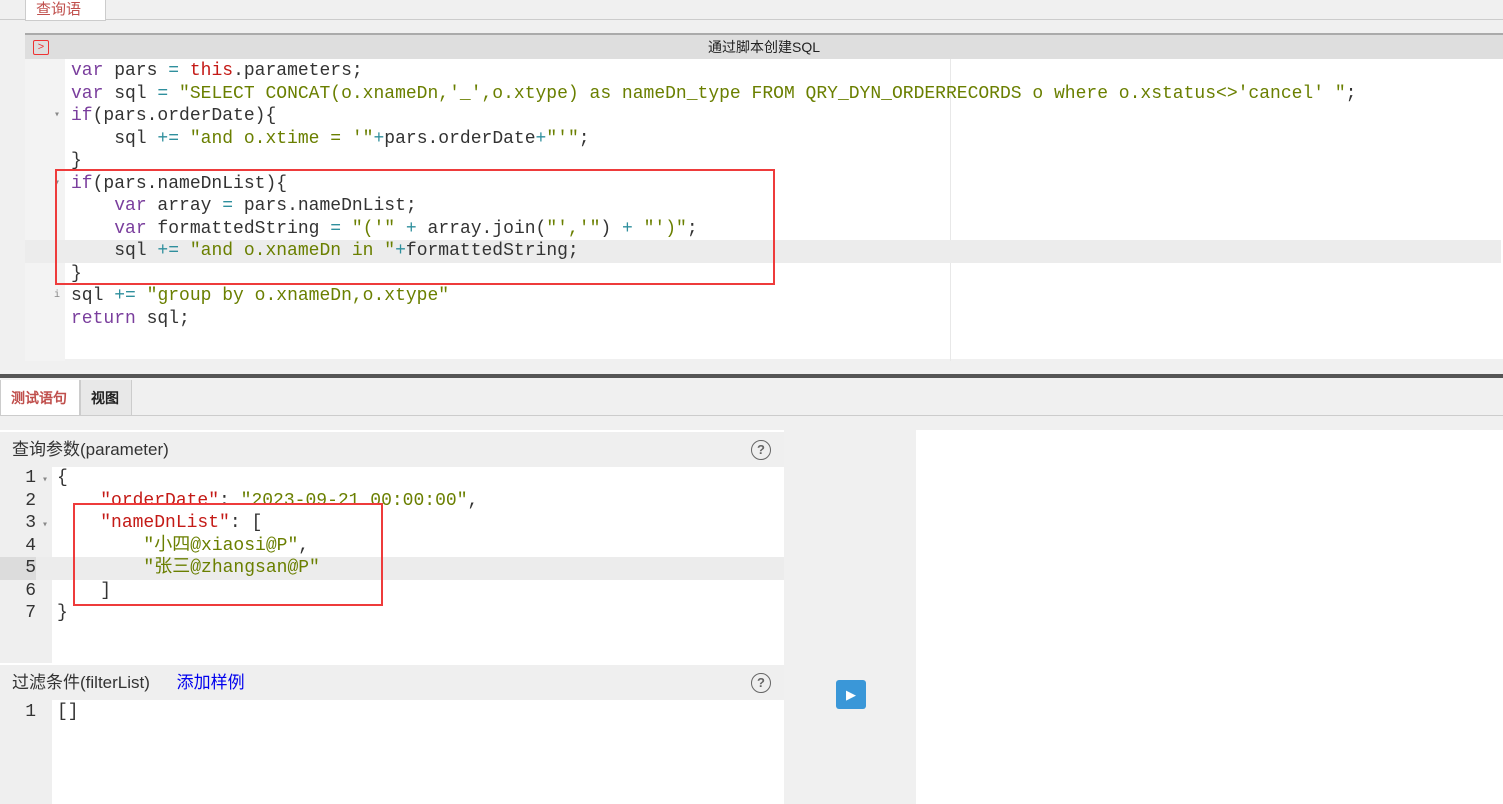 Image resolution: width=1503 pixels, height=804 pixels. What do you see at coordinates (298, 71) in the screenshot?
I see `code-token: .parameters;` at bounding box center [298, 71].